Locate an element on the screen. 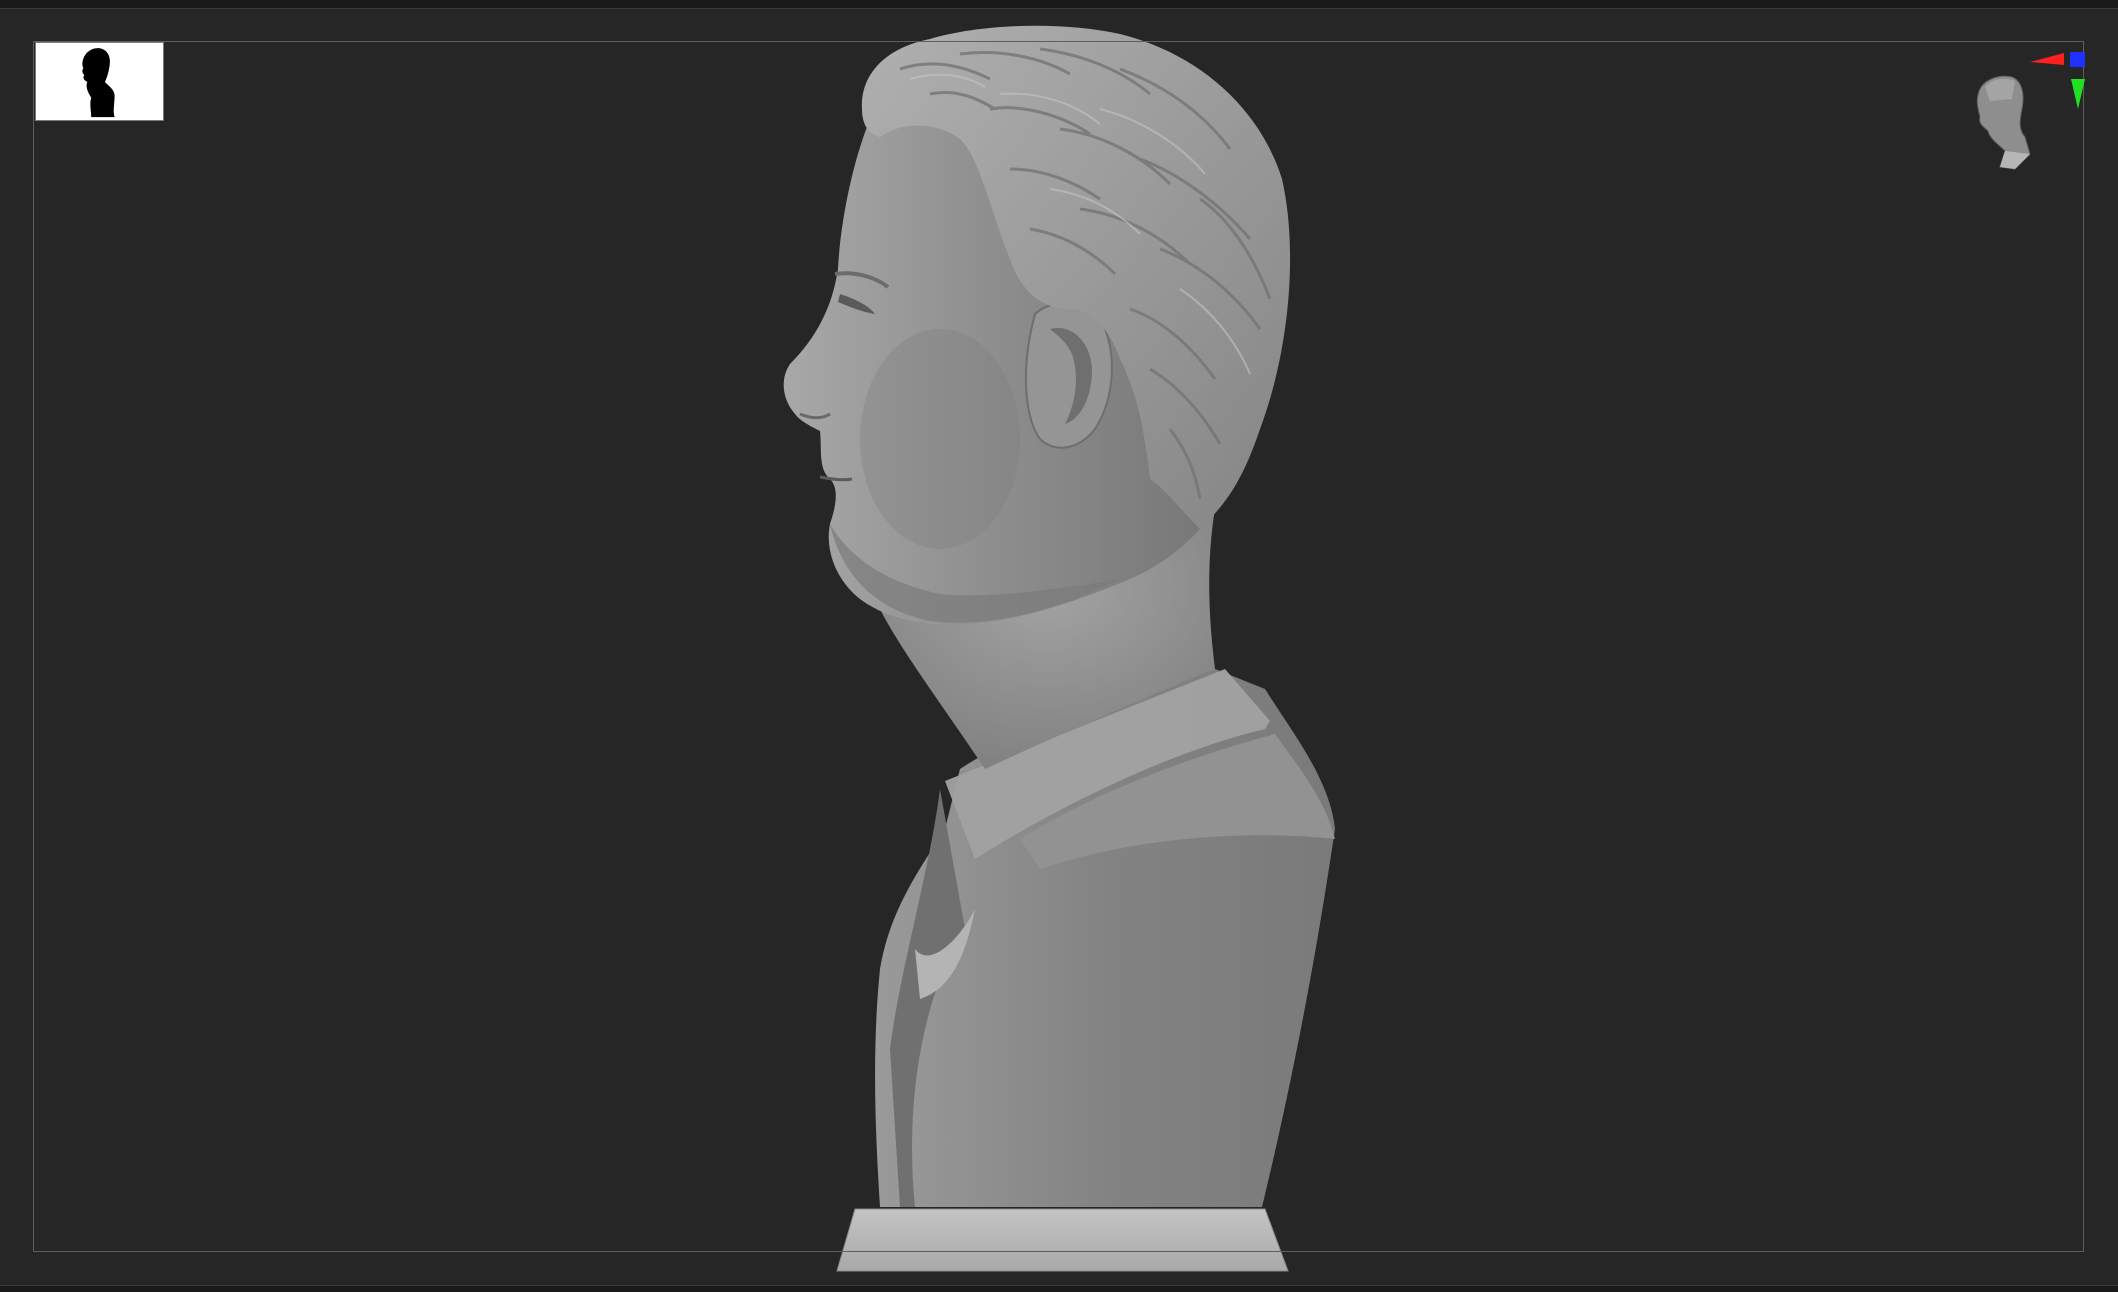  orientation-gizmo is located at coordinates (2025, 114).